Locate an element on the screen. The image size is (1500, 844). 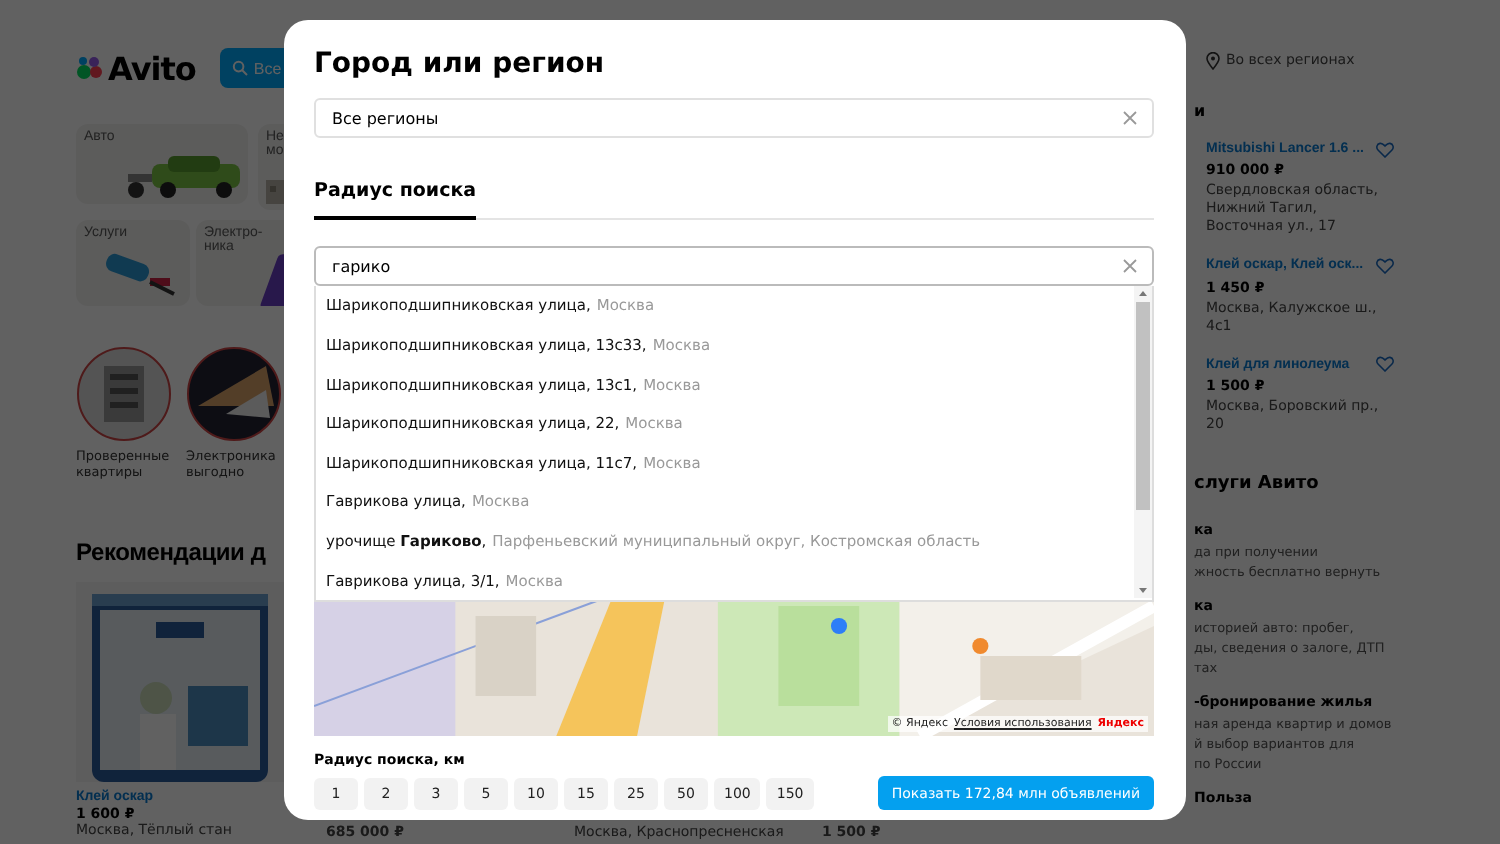
section-title: и is located at coordinates (1201, 111).